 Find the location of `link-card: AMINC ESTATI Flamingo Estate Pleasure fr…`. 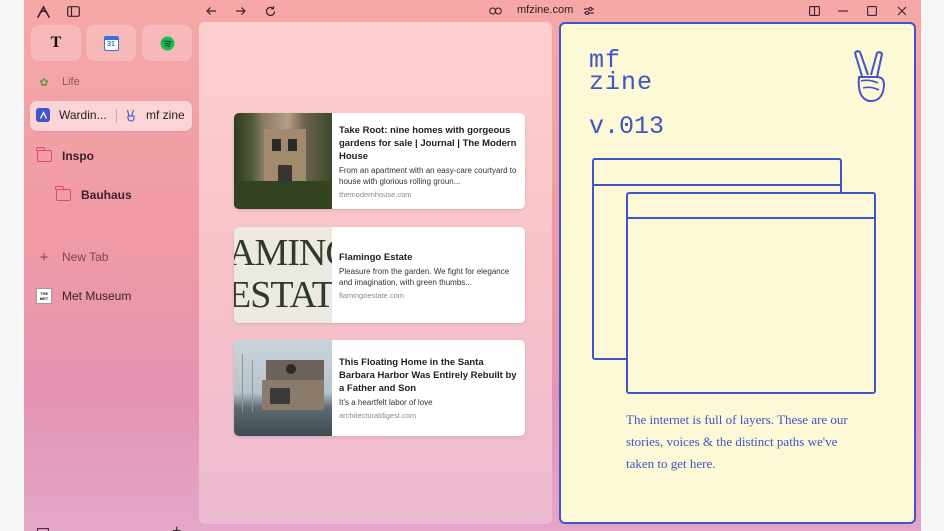

link-card: AMINC ESTATI Flamingo Estate Pleasure fr… is located at coordinates (379, 275).